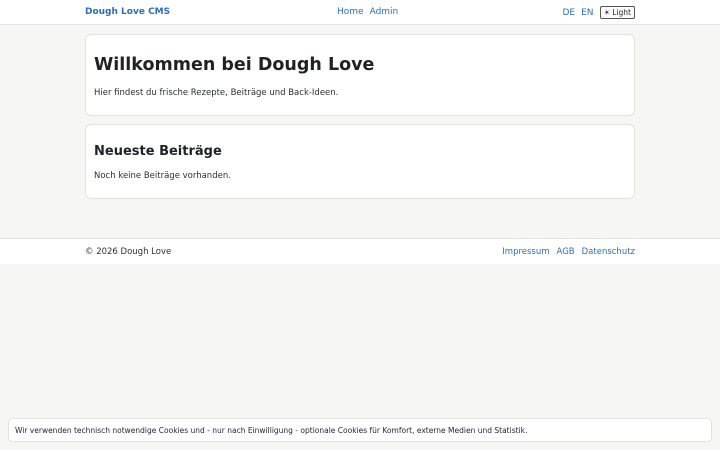 The width and height of the screenshot is (720, 450). What do you see at coordinates (162, 176) in the screenshot?
I see `no-posts-text: Noch keine Beiträge vorhanden.` at bounding box center [162, 176].